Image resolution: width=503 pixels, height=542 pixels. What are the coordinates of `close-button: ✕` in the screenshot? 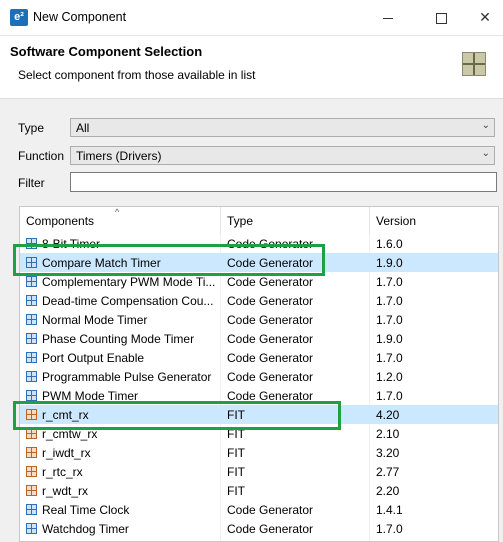 It's located at (482, 17).